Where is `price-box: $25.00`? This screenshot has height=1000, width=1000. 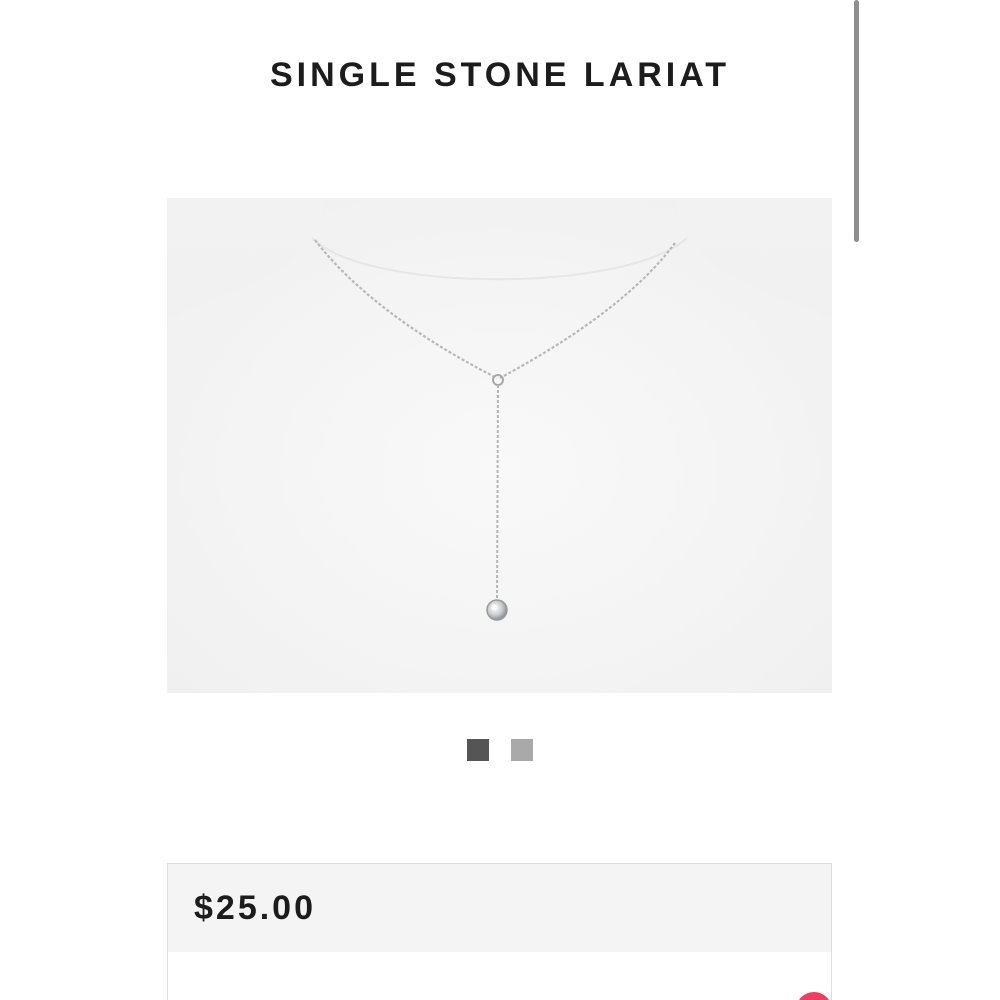
price-box: $25.00 is located at coordinates (499, 931).